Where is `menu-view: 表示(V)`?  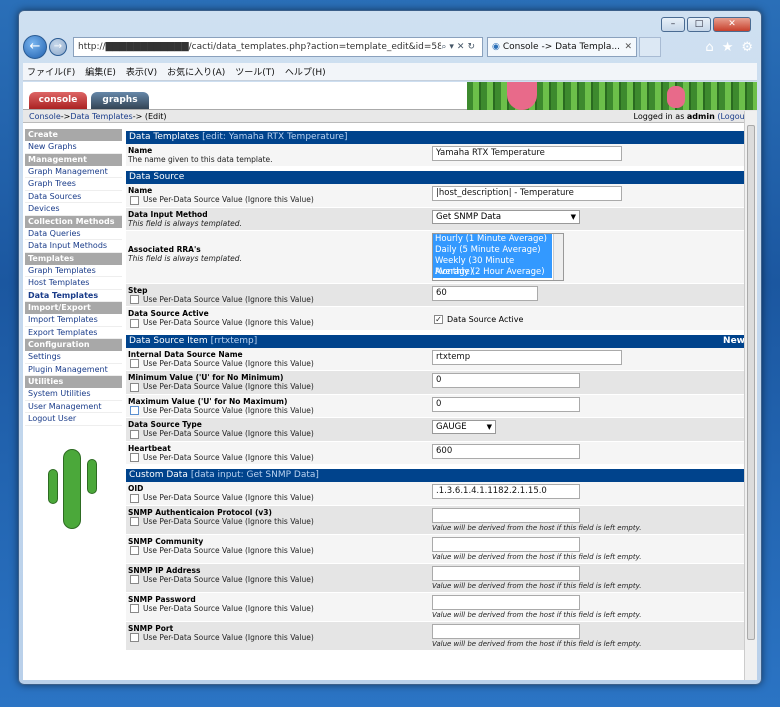
menu-view: 表示(V) is located at coordinates (141, 71).